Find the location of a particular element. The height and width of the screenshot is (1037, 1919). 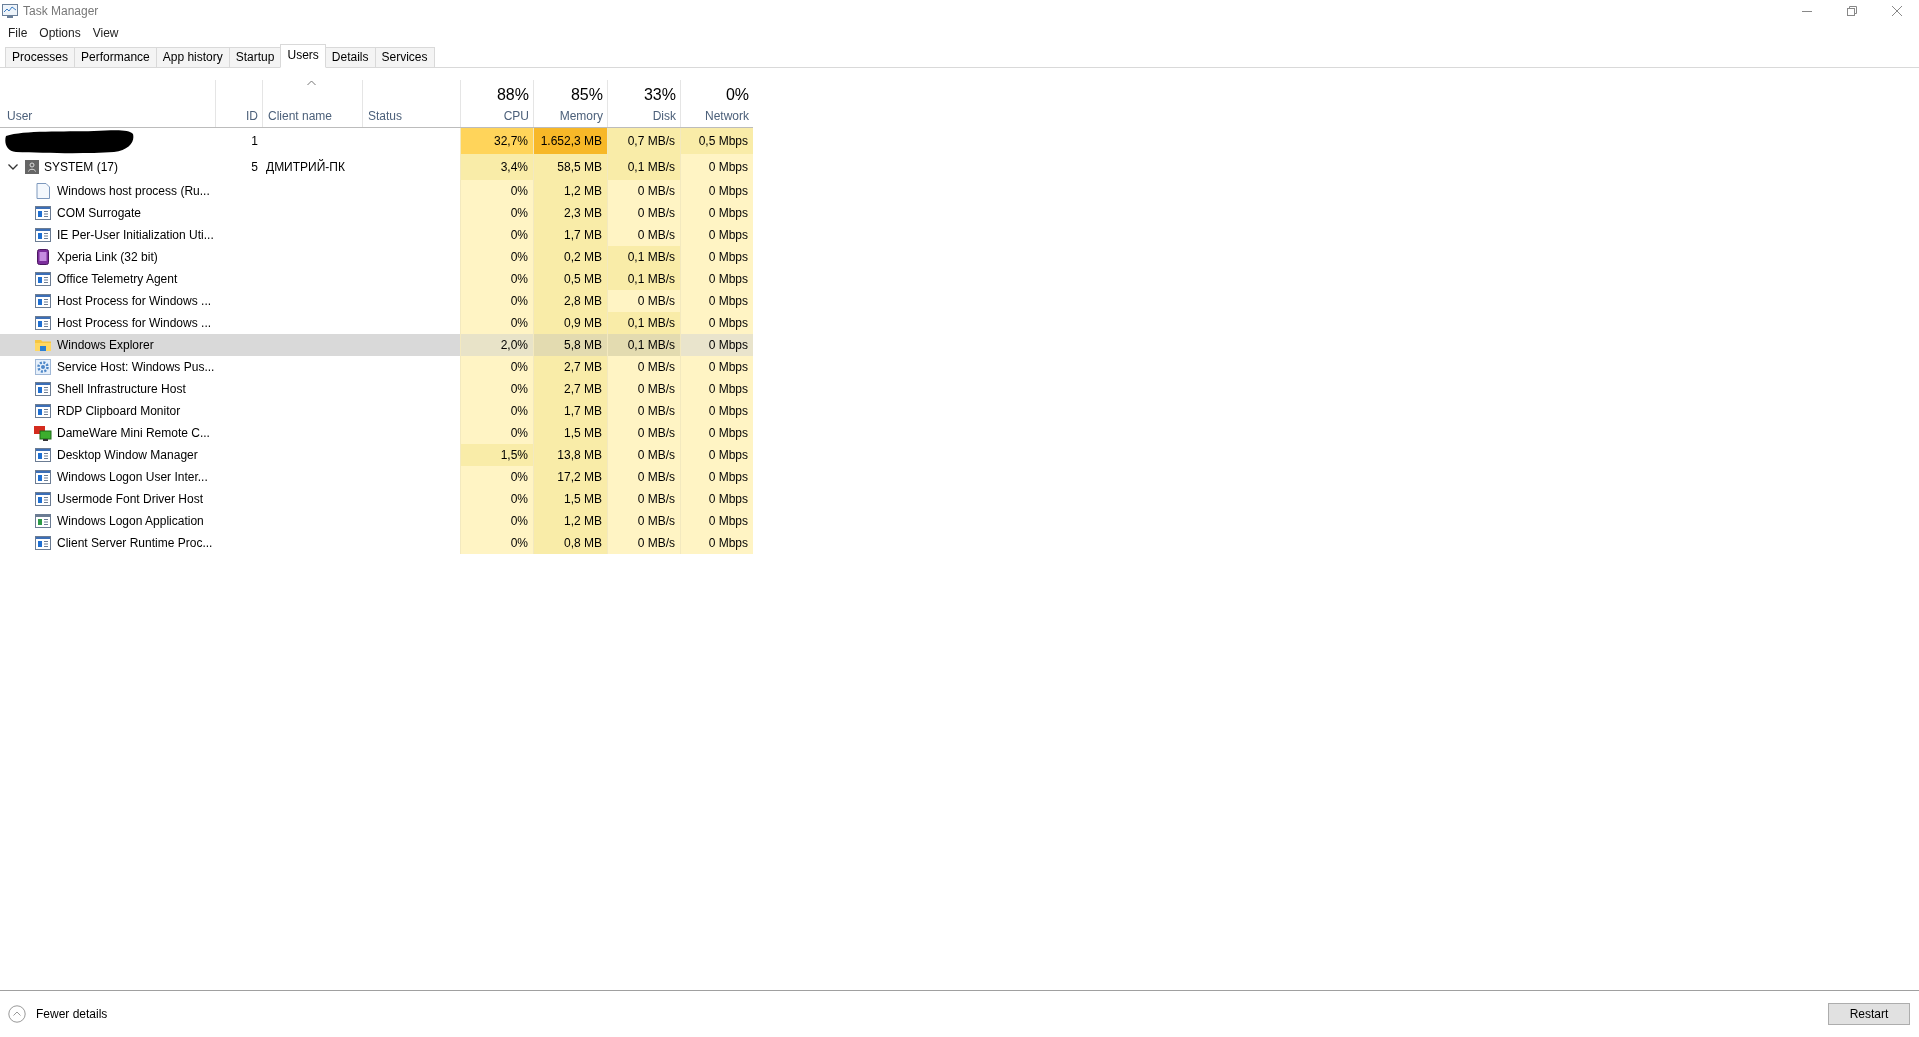

selected-row-highlight: Windows Explorer is located at coordinates (230, 345).